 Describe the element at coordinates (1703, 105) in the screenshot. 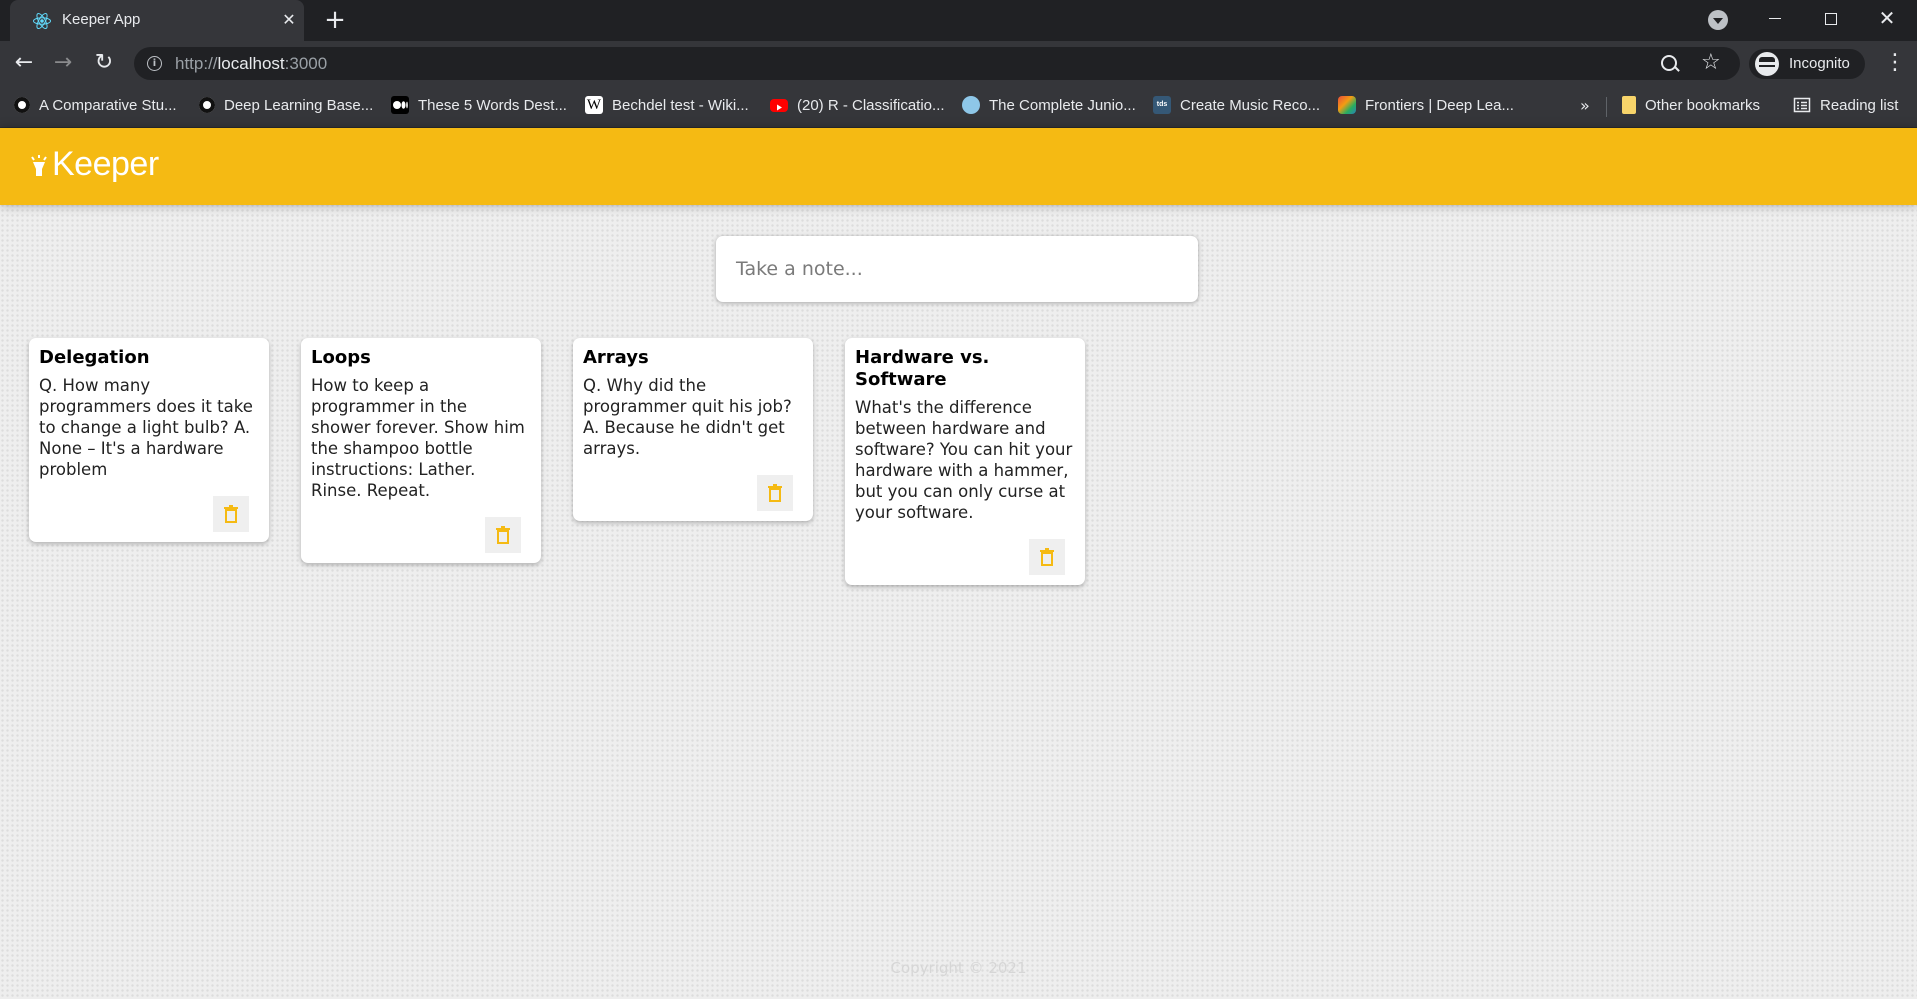

I see `other-bookmarks-label: Other bookmarks` at that location.